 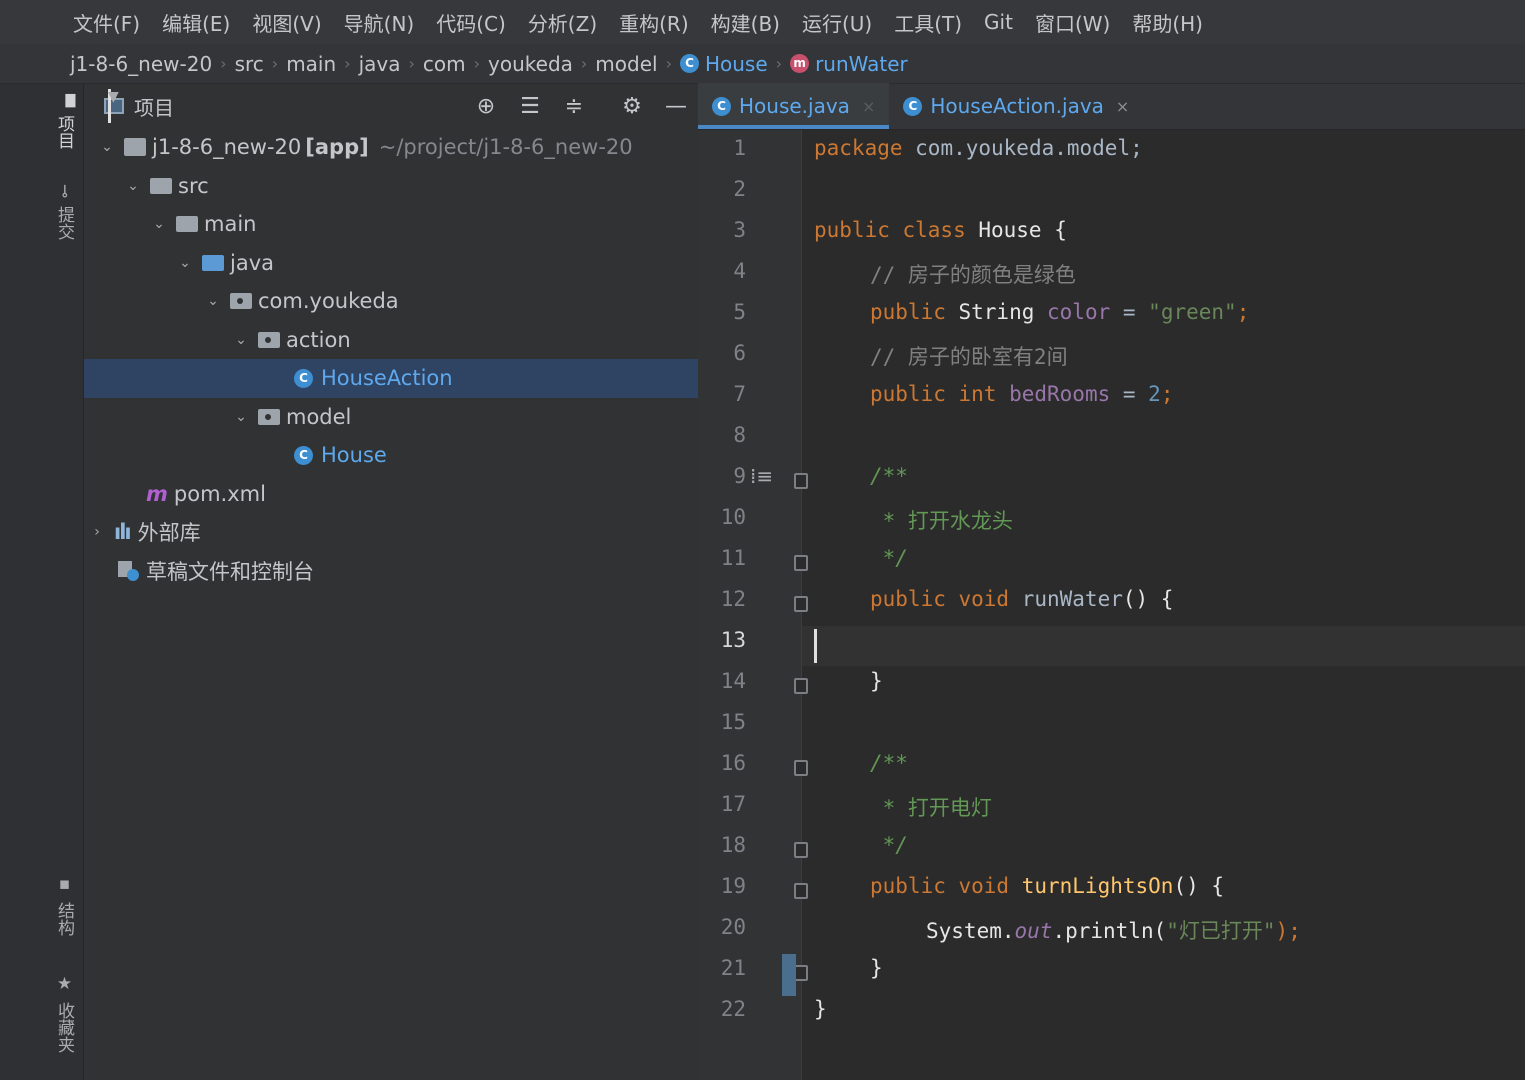 I want to click on editor-tabs: C House.java × C HouseAction.java ×, so click(x=1111, y=106).